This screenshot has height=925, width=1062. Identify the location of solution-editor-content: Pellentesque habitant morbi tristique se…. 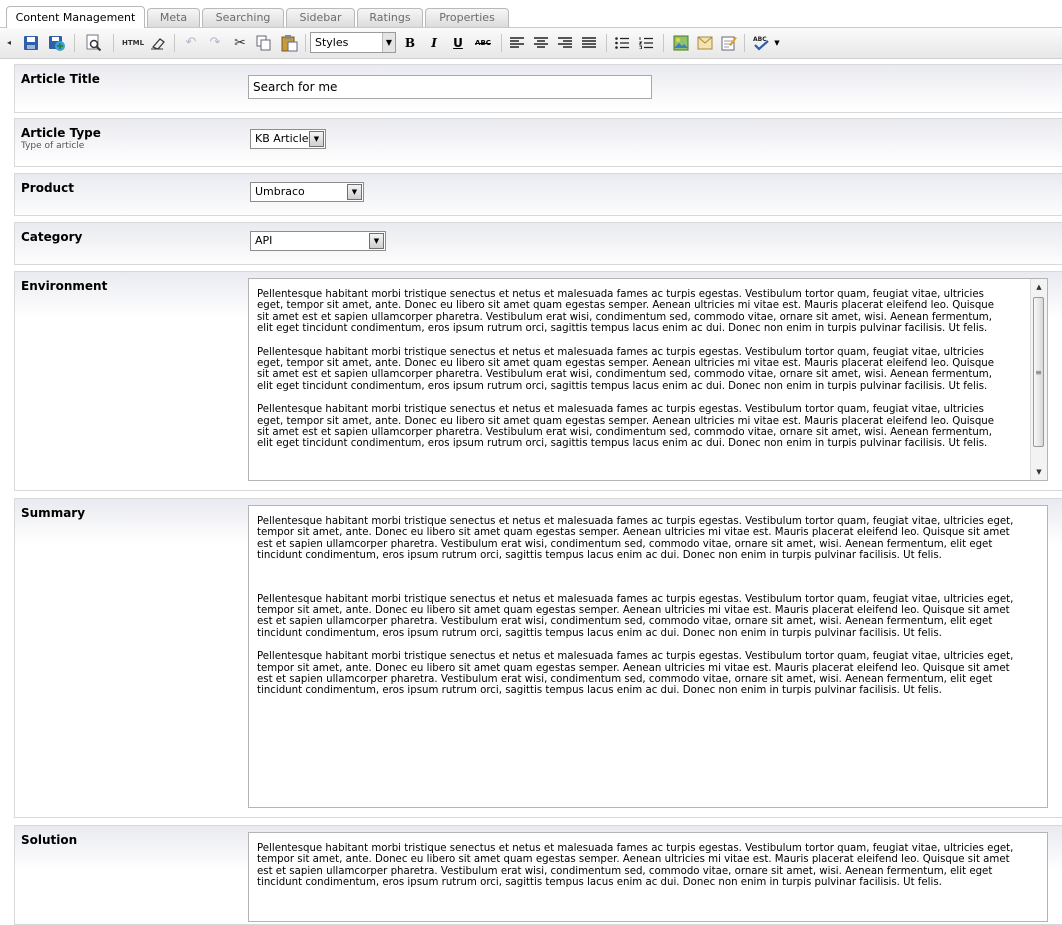
(644, 872).